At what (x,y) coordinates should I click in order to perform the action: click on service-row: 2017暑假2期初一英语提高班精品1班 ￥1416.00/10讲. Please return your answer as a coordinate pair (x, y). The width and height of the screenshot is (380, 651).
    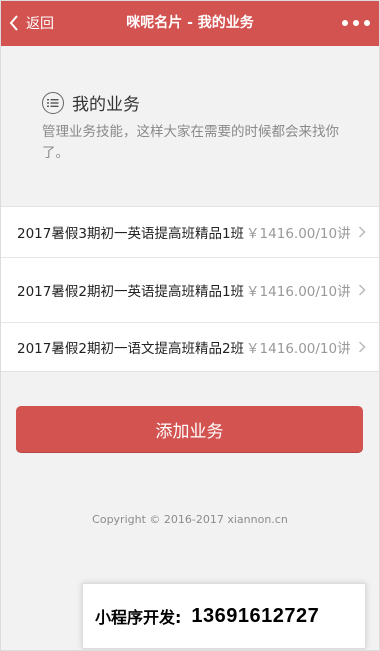
    Looking at the image, I should click on (190, 289).